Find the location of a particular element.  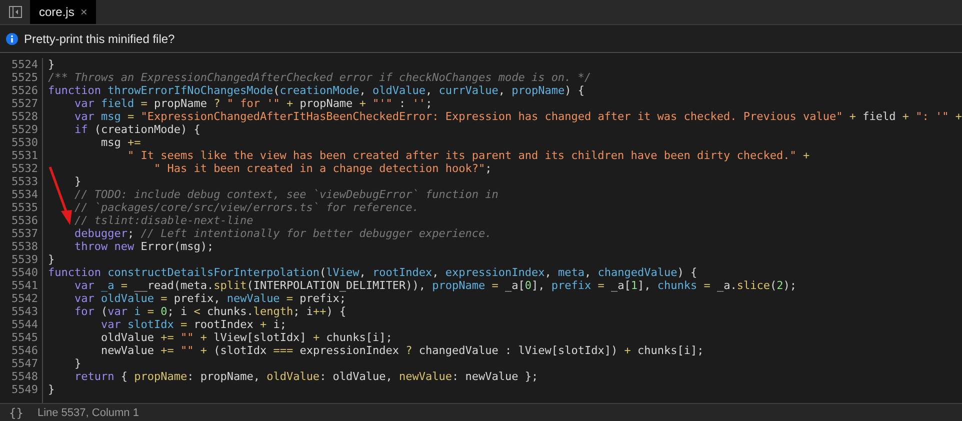

code-line: var slotIdx = rootIndex + i; is located at coordinates (194, 324).